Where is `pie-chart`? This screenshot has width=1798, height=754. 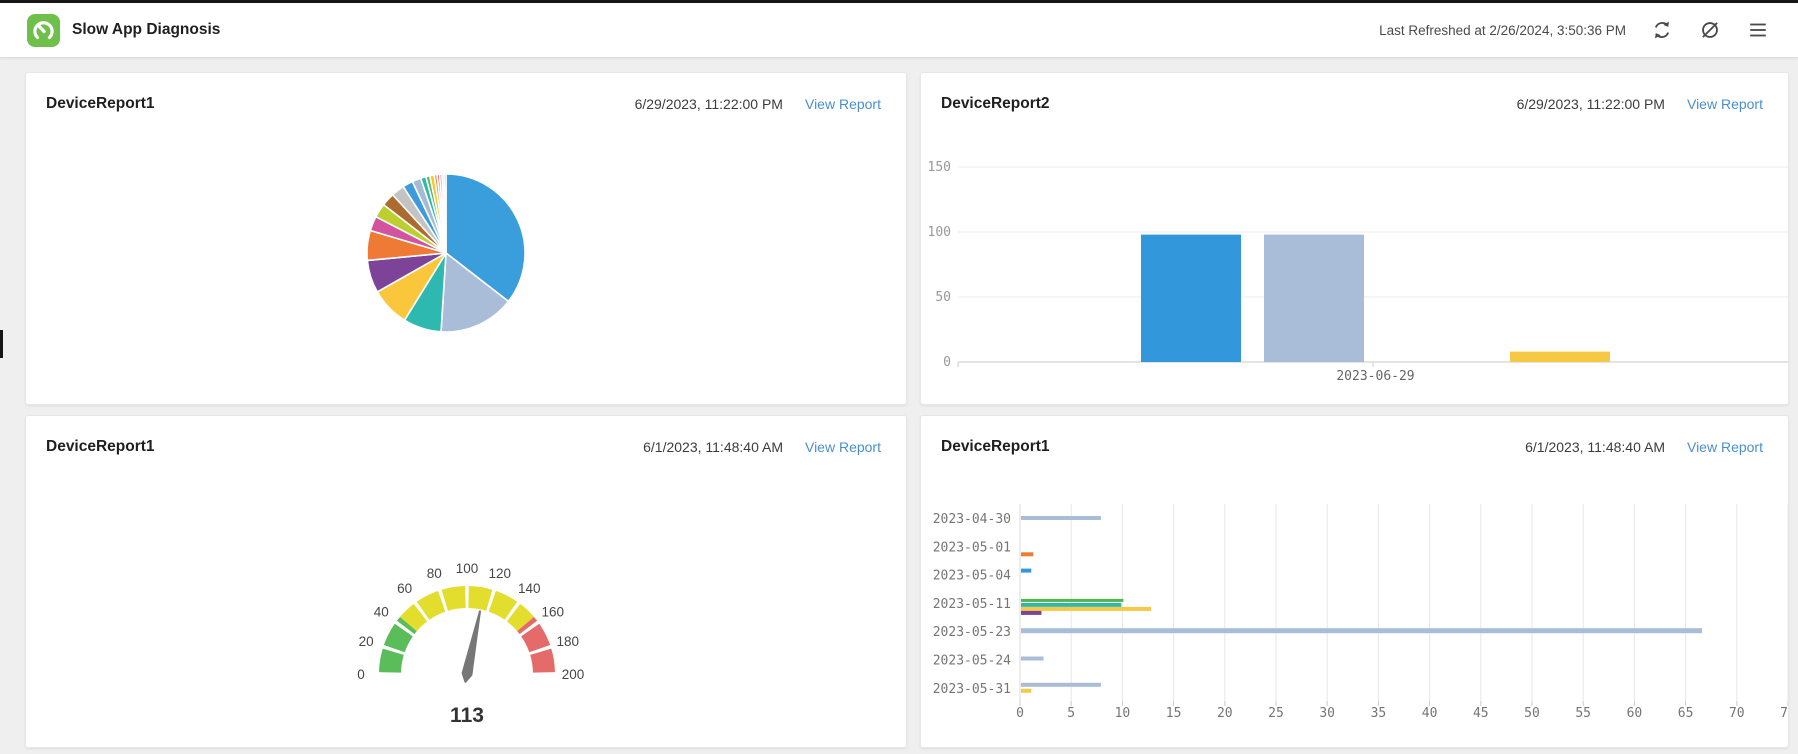
pie-chart is located at coordinates (446, 253).